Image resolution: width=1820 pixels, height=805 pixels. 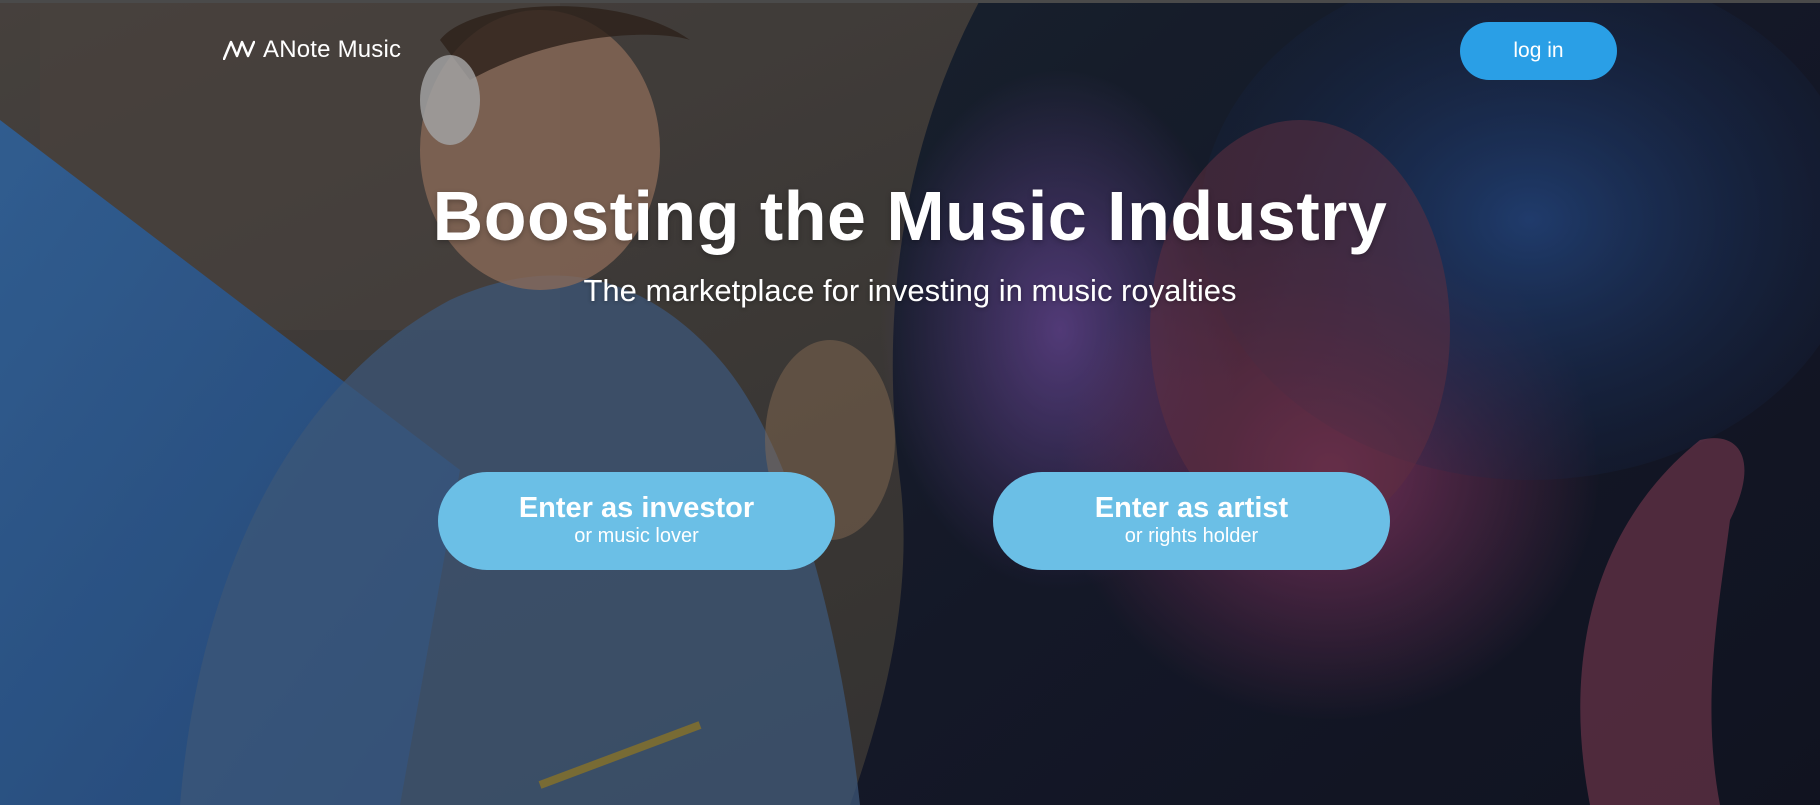 I want to click on hero-title: Boosting the Music Industry, so click(x=910, y=216).